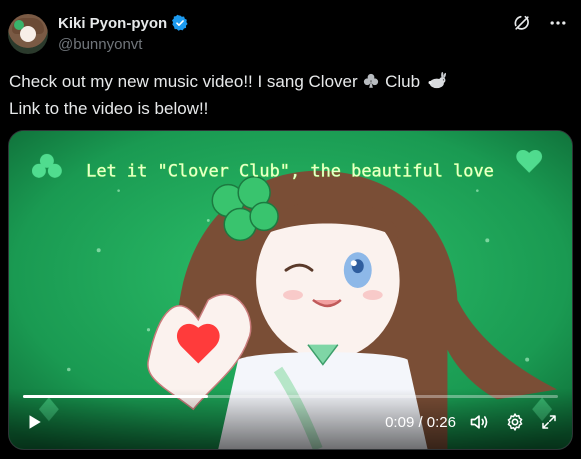 The image size is (581, 459). I want to click on video-lyric: Let it "Clover Club", the beautiful love, so click(290, 171).